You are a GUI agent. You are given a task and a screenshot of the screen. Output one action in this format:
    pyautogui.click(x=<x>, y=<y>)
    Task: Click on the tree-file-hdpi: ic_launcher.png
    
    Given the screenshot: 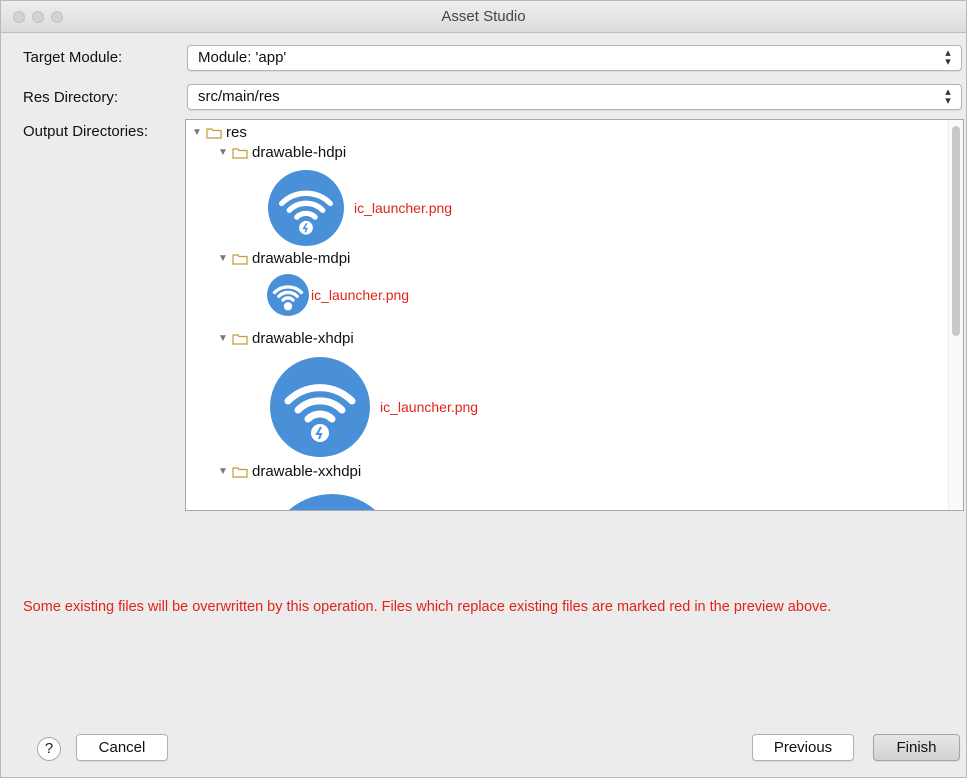 What is the action you would take?
    pyautogui.click(x=360, y=208)
    